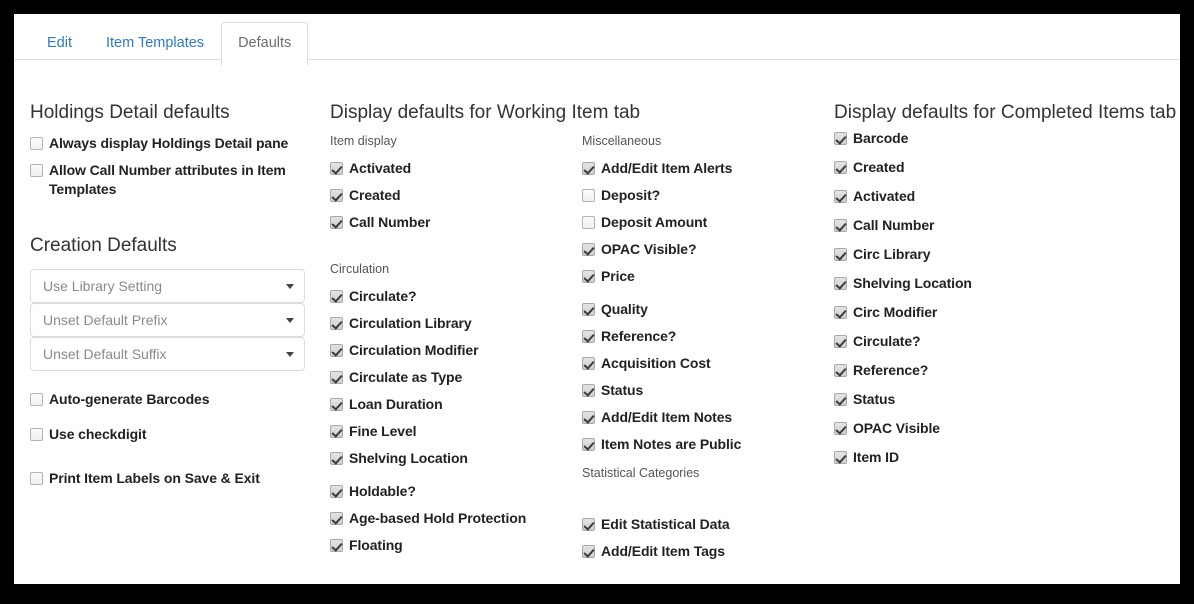  I want to click on checkbox-row-add-edit-item-tags: Add/Edit Item Tags, so click(707, 551).